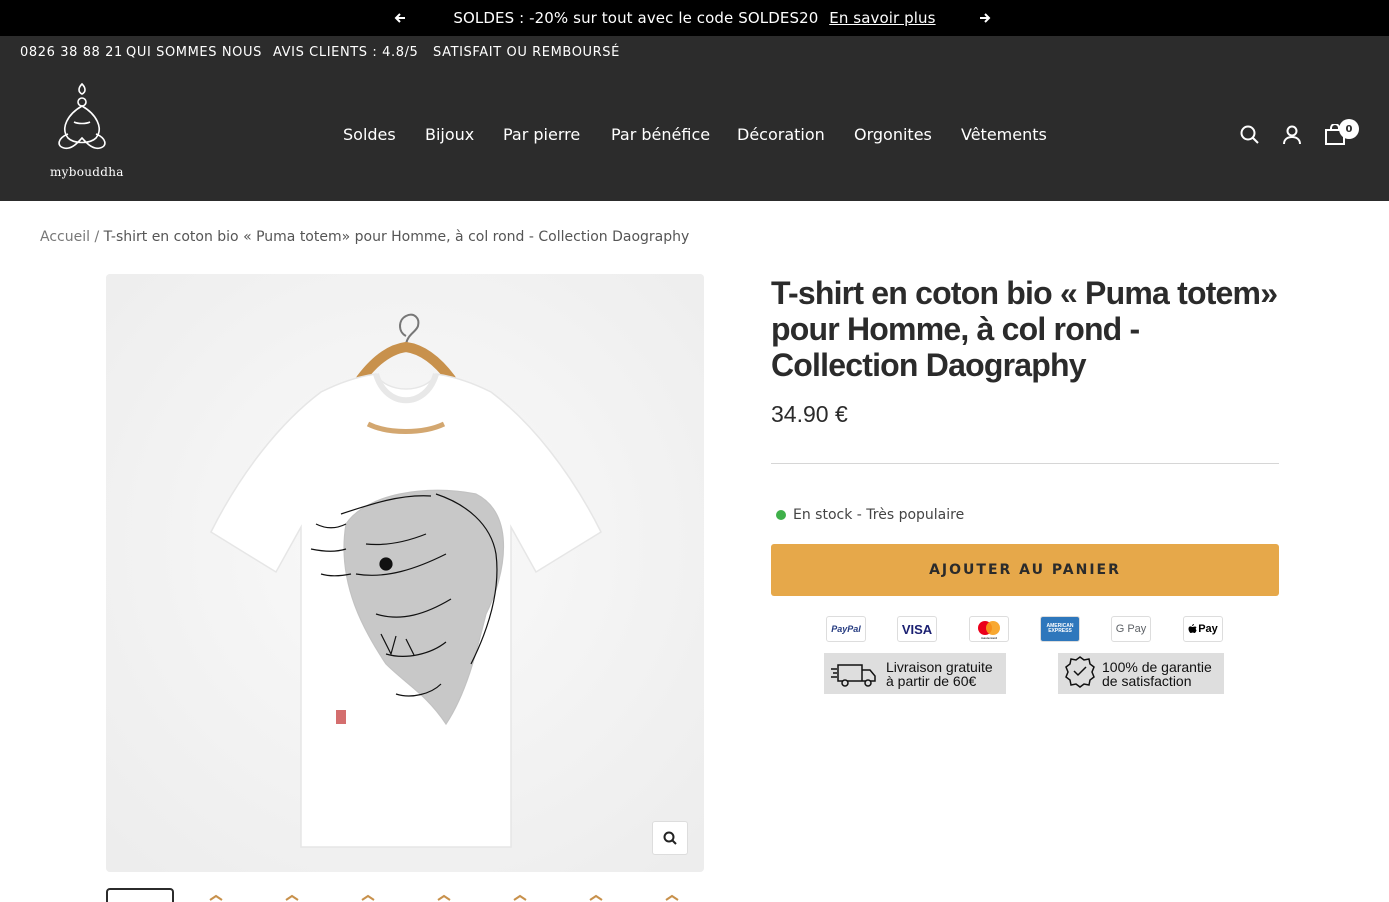 This screenshot has height=902, width=1389. Describe the element at coordinates (87, 172) in the screenshot. I see `logo-text: mybouddha` at that location.